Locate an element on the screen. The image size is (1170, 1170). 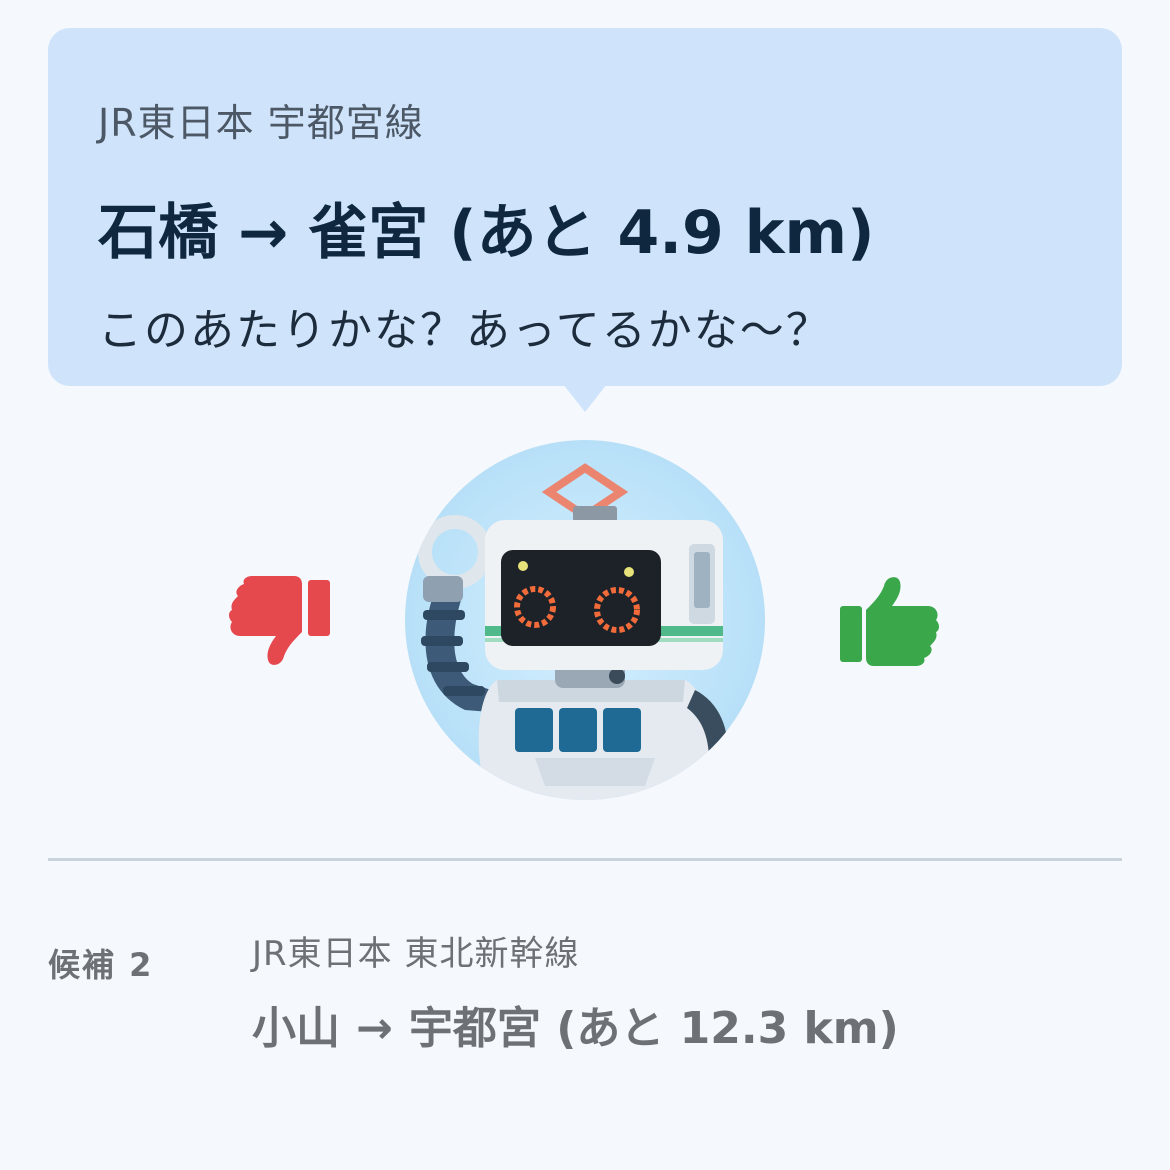
candidate-to-station: 宇都宮 is located at coordinates (474, 1028).